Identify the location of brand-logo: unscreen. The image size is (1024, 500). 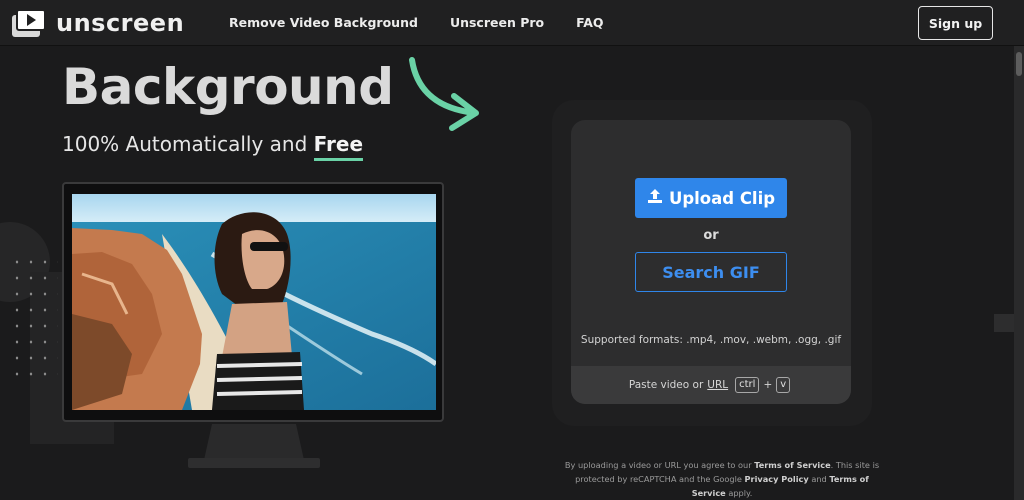
(98, 23).